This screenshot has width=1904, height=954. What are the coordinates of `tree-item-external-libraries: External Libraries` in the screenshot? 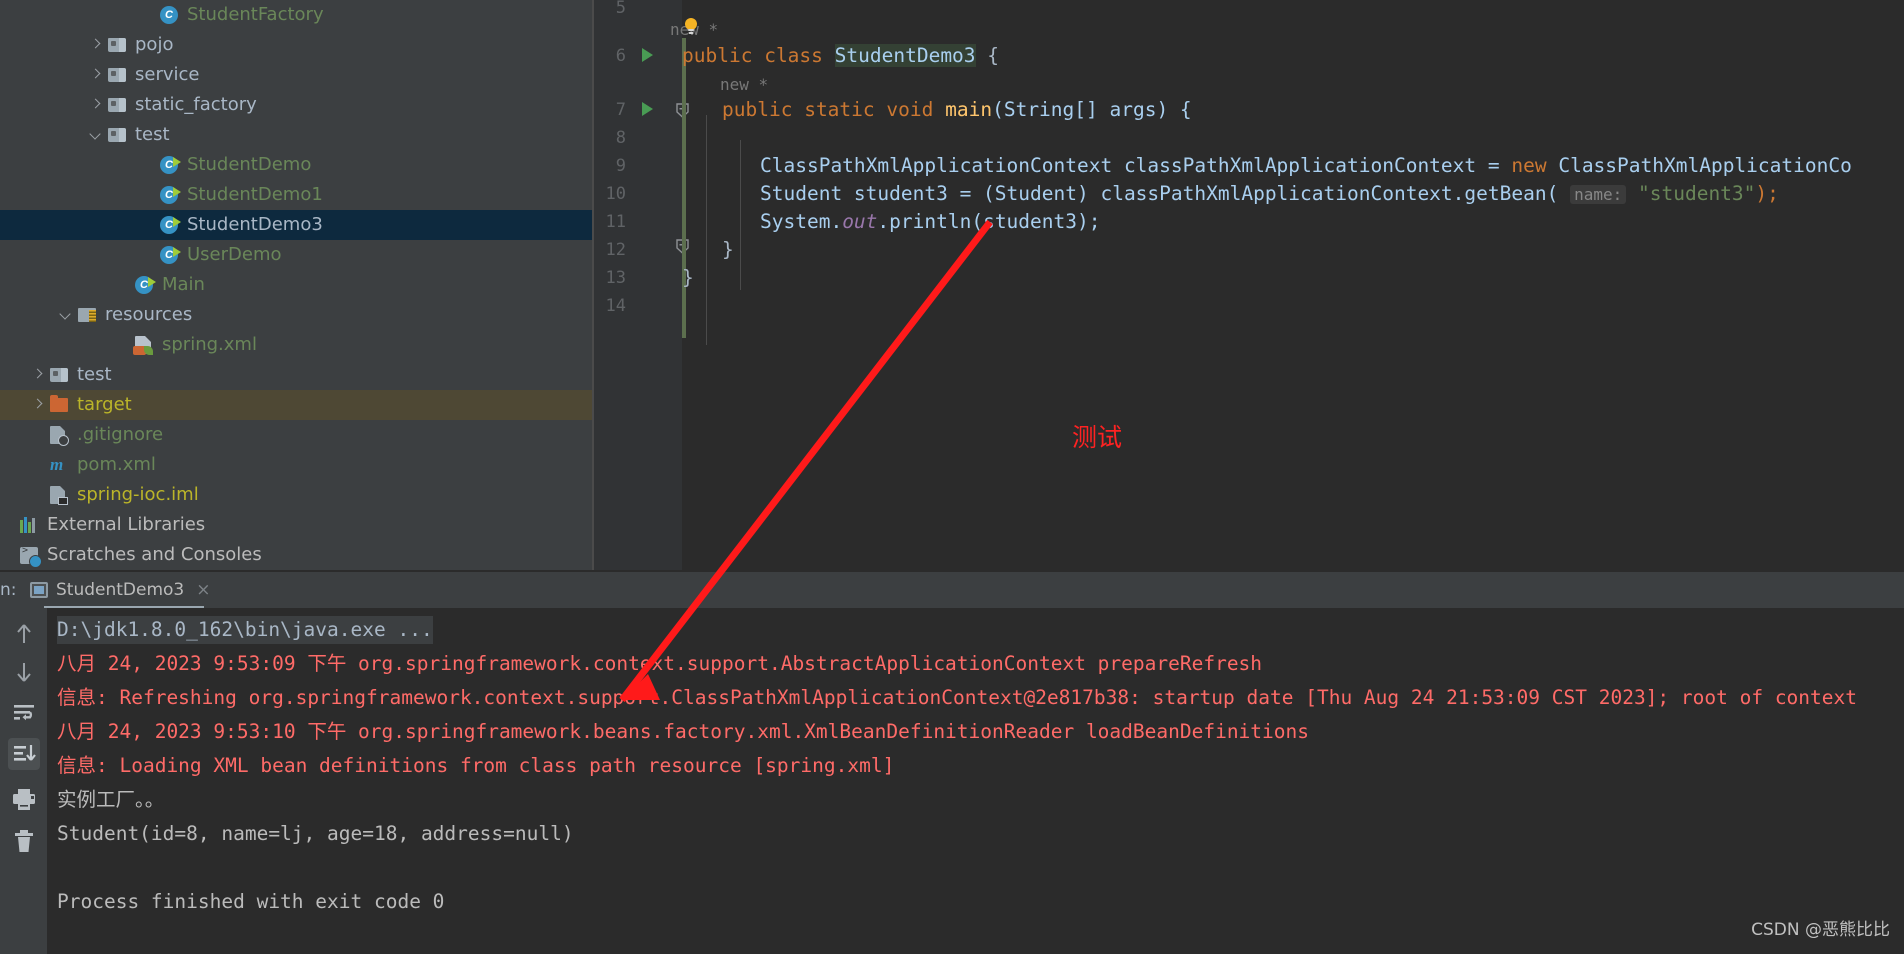 It's located at (296, 525).